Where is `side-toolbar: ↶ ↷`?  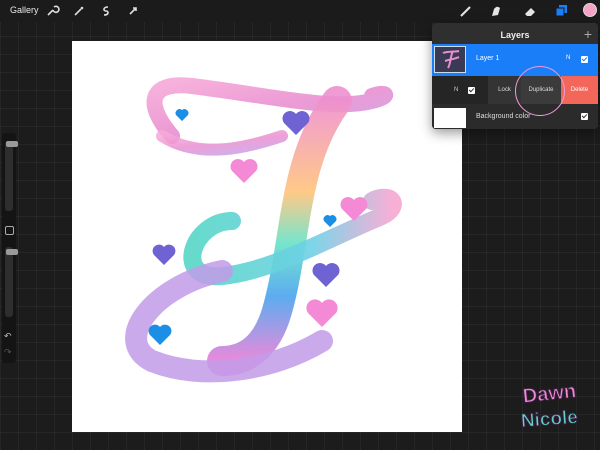
side-toolbar: ↶ ↷ is located at coordinates (10, 248).